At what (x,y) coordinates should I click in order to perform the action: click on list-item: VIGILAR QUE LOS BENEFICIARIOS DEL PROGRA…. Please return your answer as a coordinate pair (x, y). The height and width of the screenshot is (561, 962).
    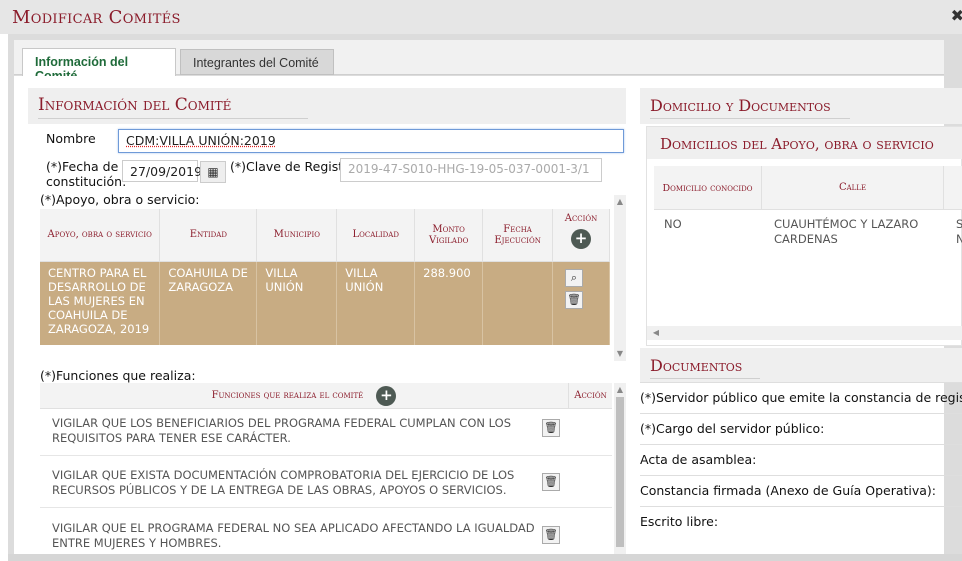
    Looking at the image, I should click on (282, 430).